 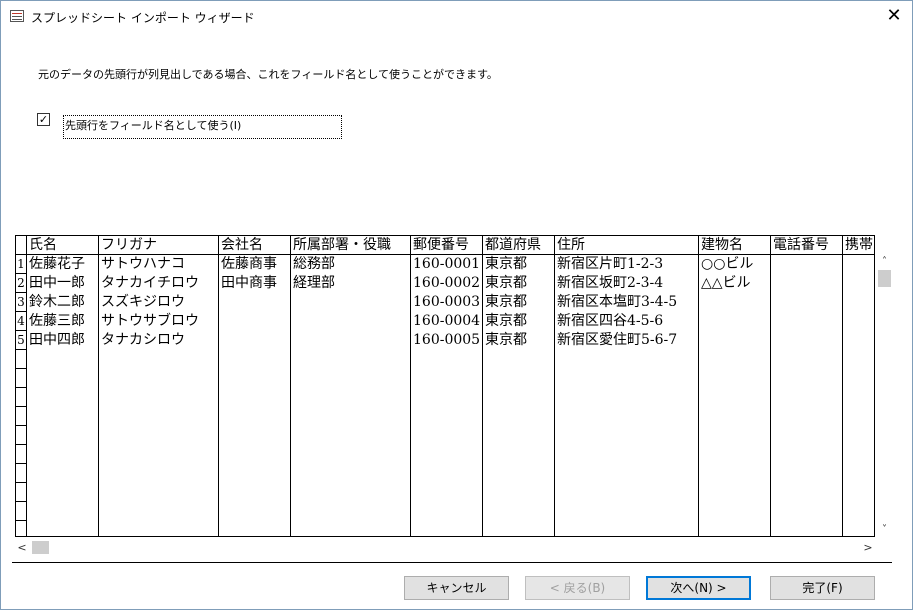 What do you see at coordinates (150, 321) in the screenshot?
I see `grid-cell: サトウサブロウ` at bounding box center [150, 321].